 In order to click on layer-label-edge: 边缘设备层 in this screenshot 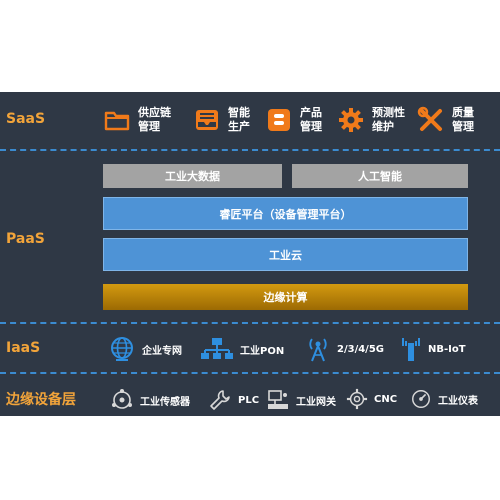, I will do `click(41, 400)`.